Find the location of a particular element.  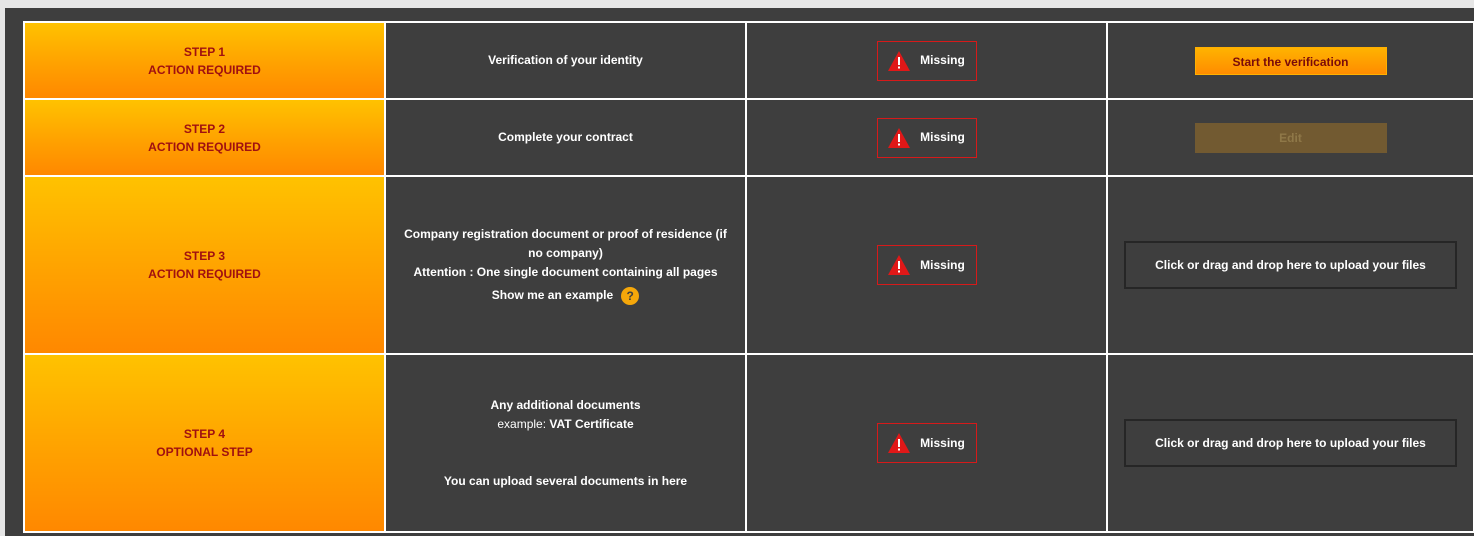

step-description-cell: Complete your contract is located at coordinates (565, 137).